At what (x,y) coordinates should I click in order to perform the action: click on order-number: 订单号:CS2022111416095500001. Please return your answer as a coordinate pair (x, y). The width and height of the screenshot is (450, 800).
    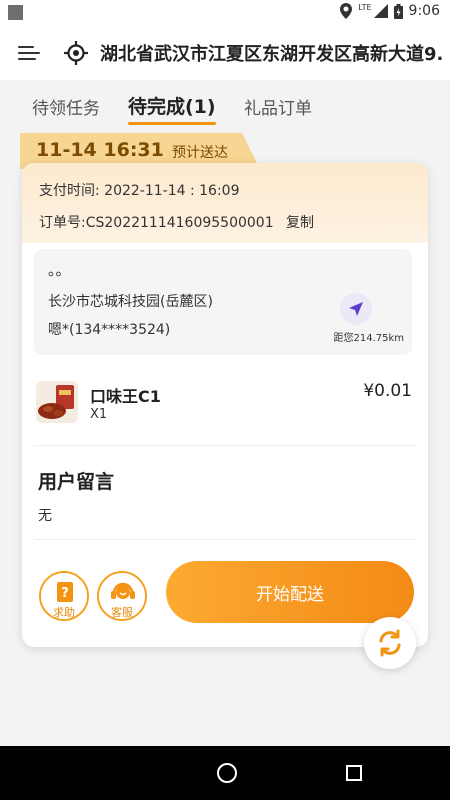
    Looking at the image, I should click on (156, 223).